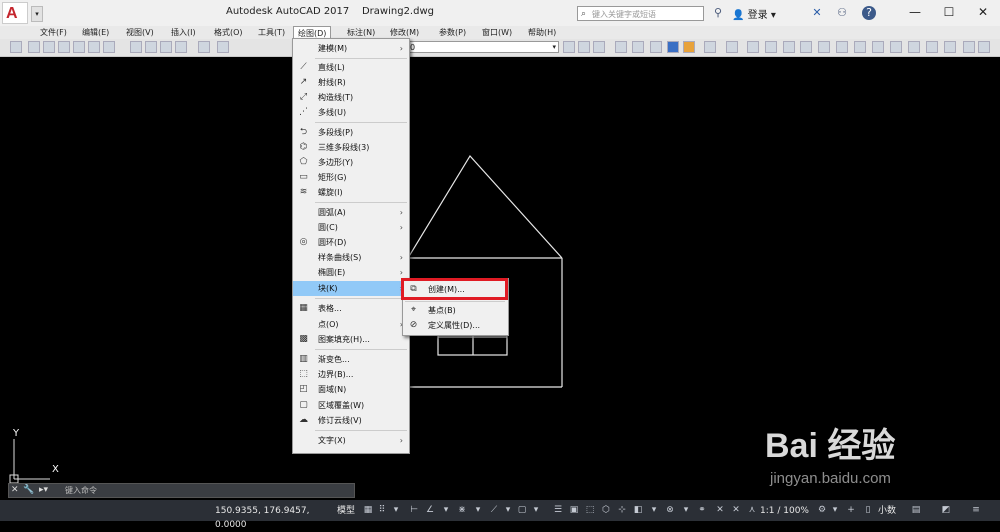  Describe the element at coordinates (351, 192) in the screenshot. I see `menu-item-helix: ≋ 螺旋(I)` at that location.